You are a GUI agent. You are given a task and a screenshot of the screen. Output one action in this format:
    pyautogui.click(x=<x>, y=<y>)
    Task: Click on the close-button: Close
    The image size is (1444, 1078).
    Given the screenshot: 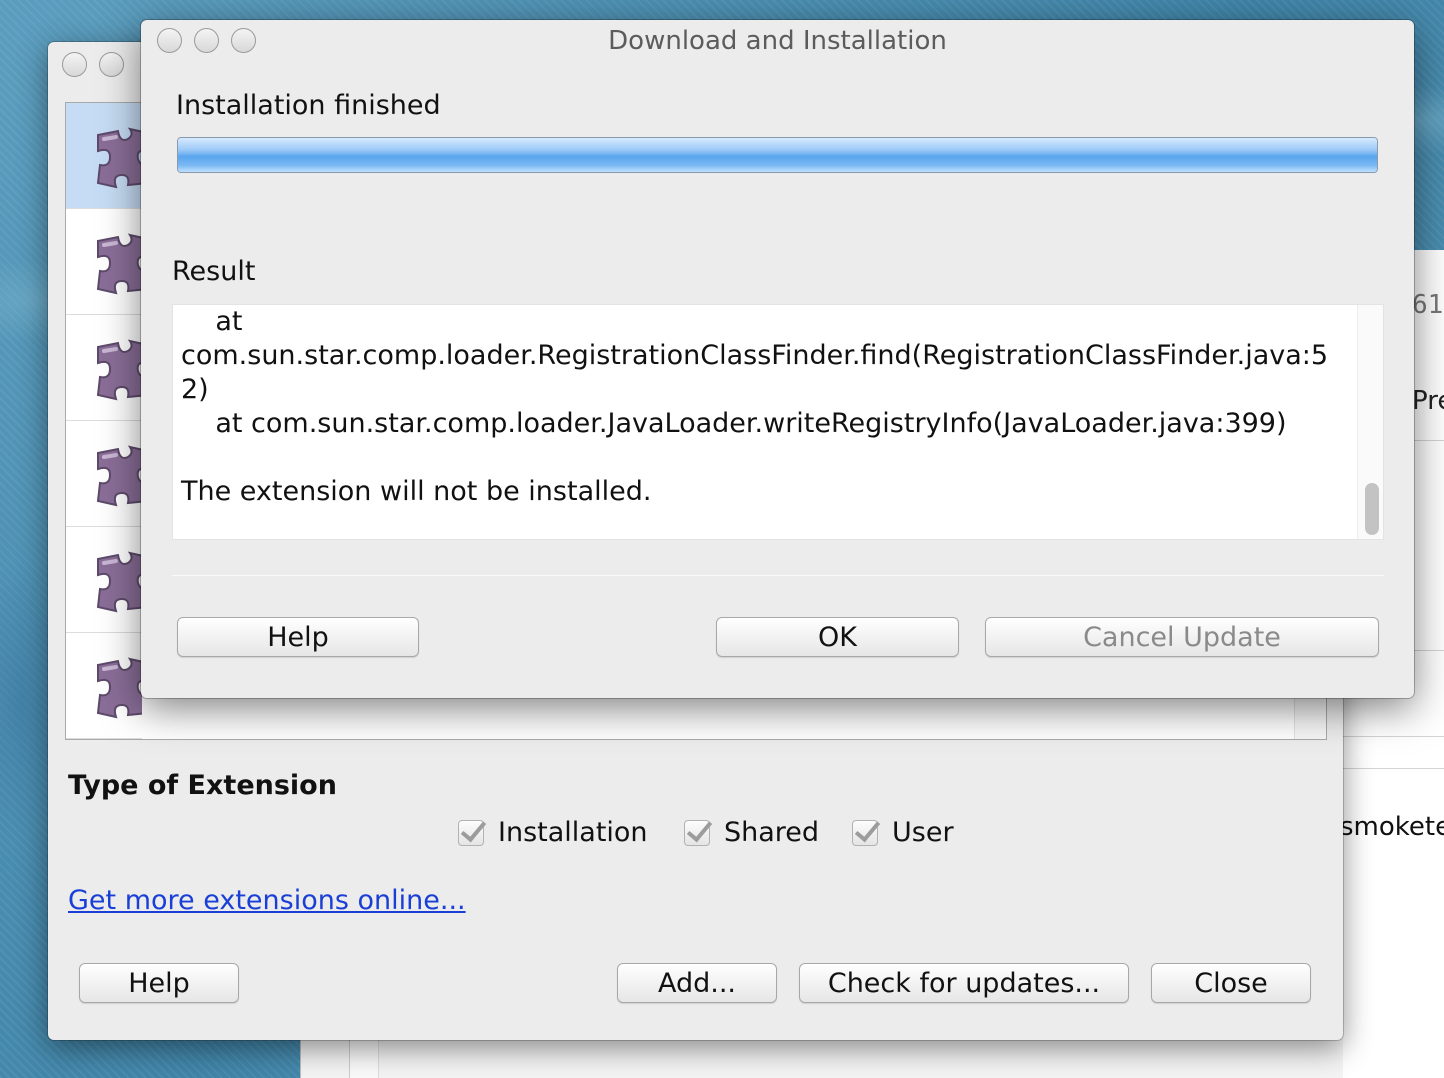 What is the action you would take?
    pyautogui.click(x=1231, y=983)
    